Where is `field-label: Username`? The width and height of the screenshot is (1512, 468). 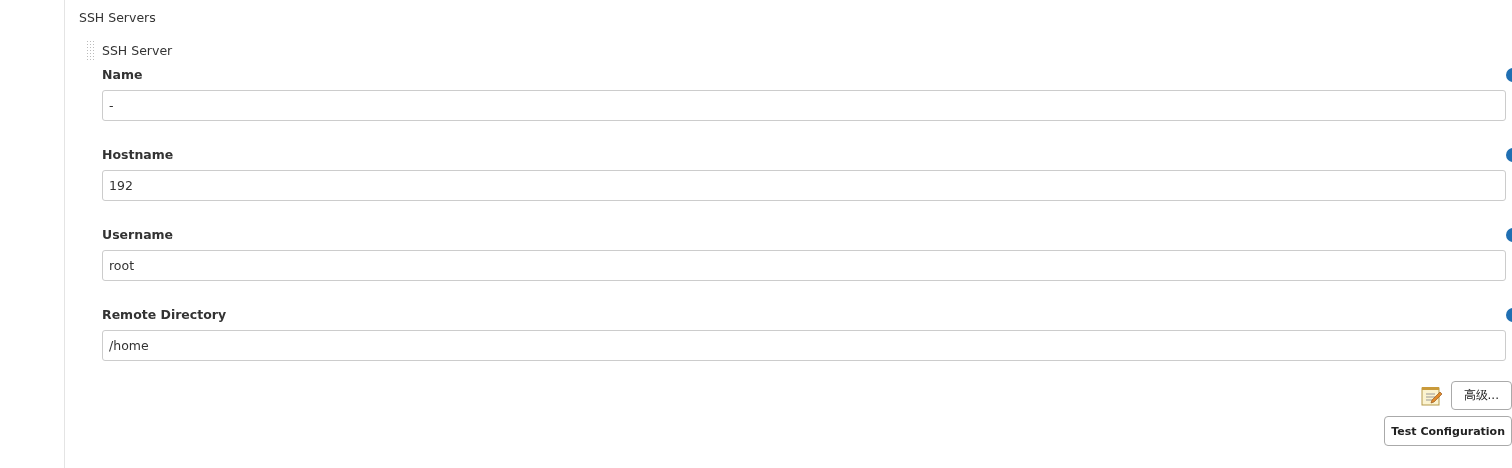 field-label: Username is located at coordinates (138, 234).